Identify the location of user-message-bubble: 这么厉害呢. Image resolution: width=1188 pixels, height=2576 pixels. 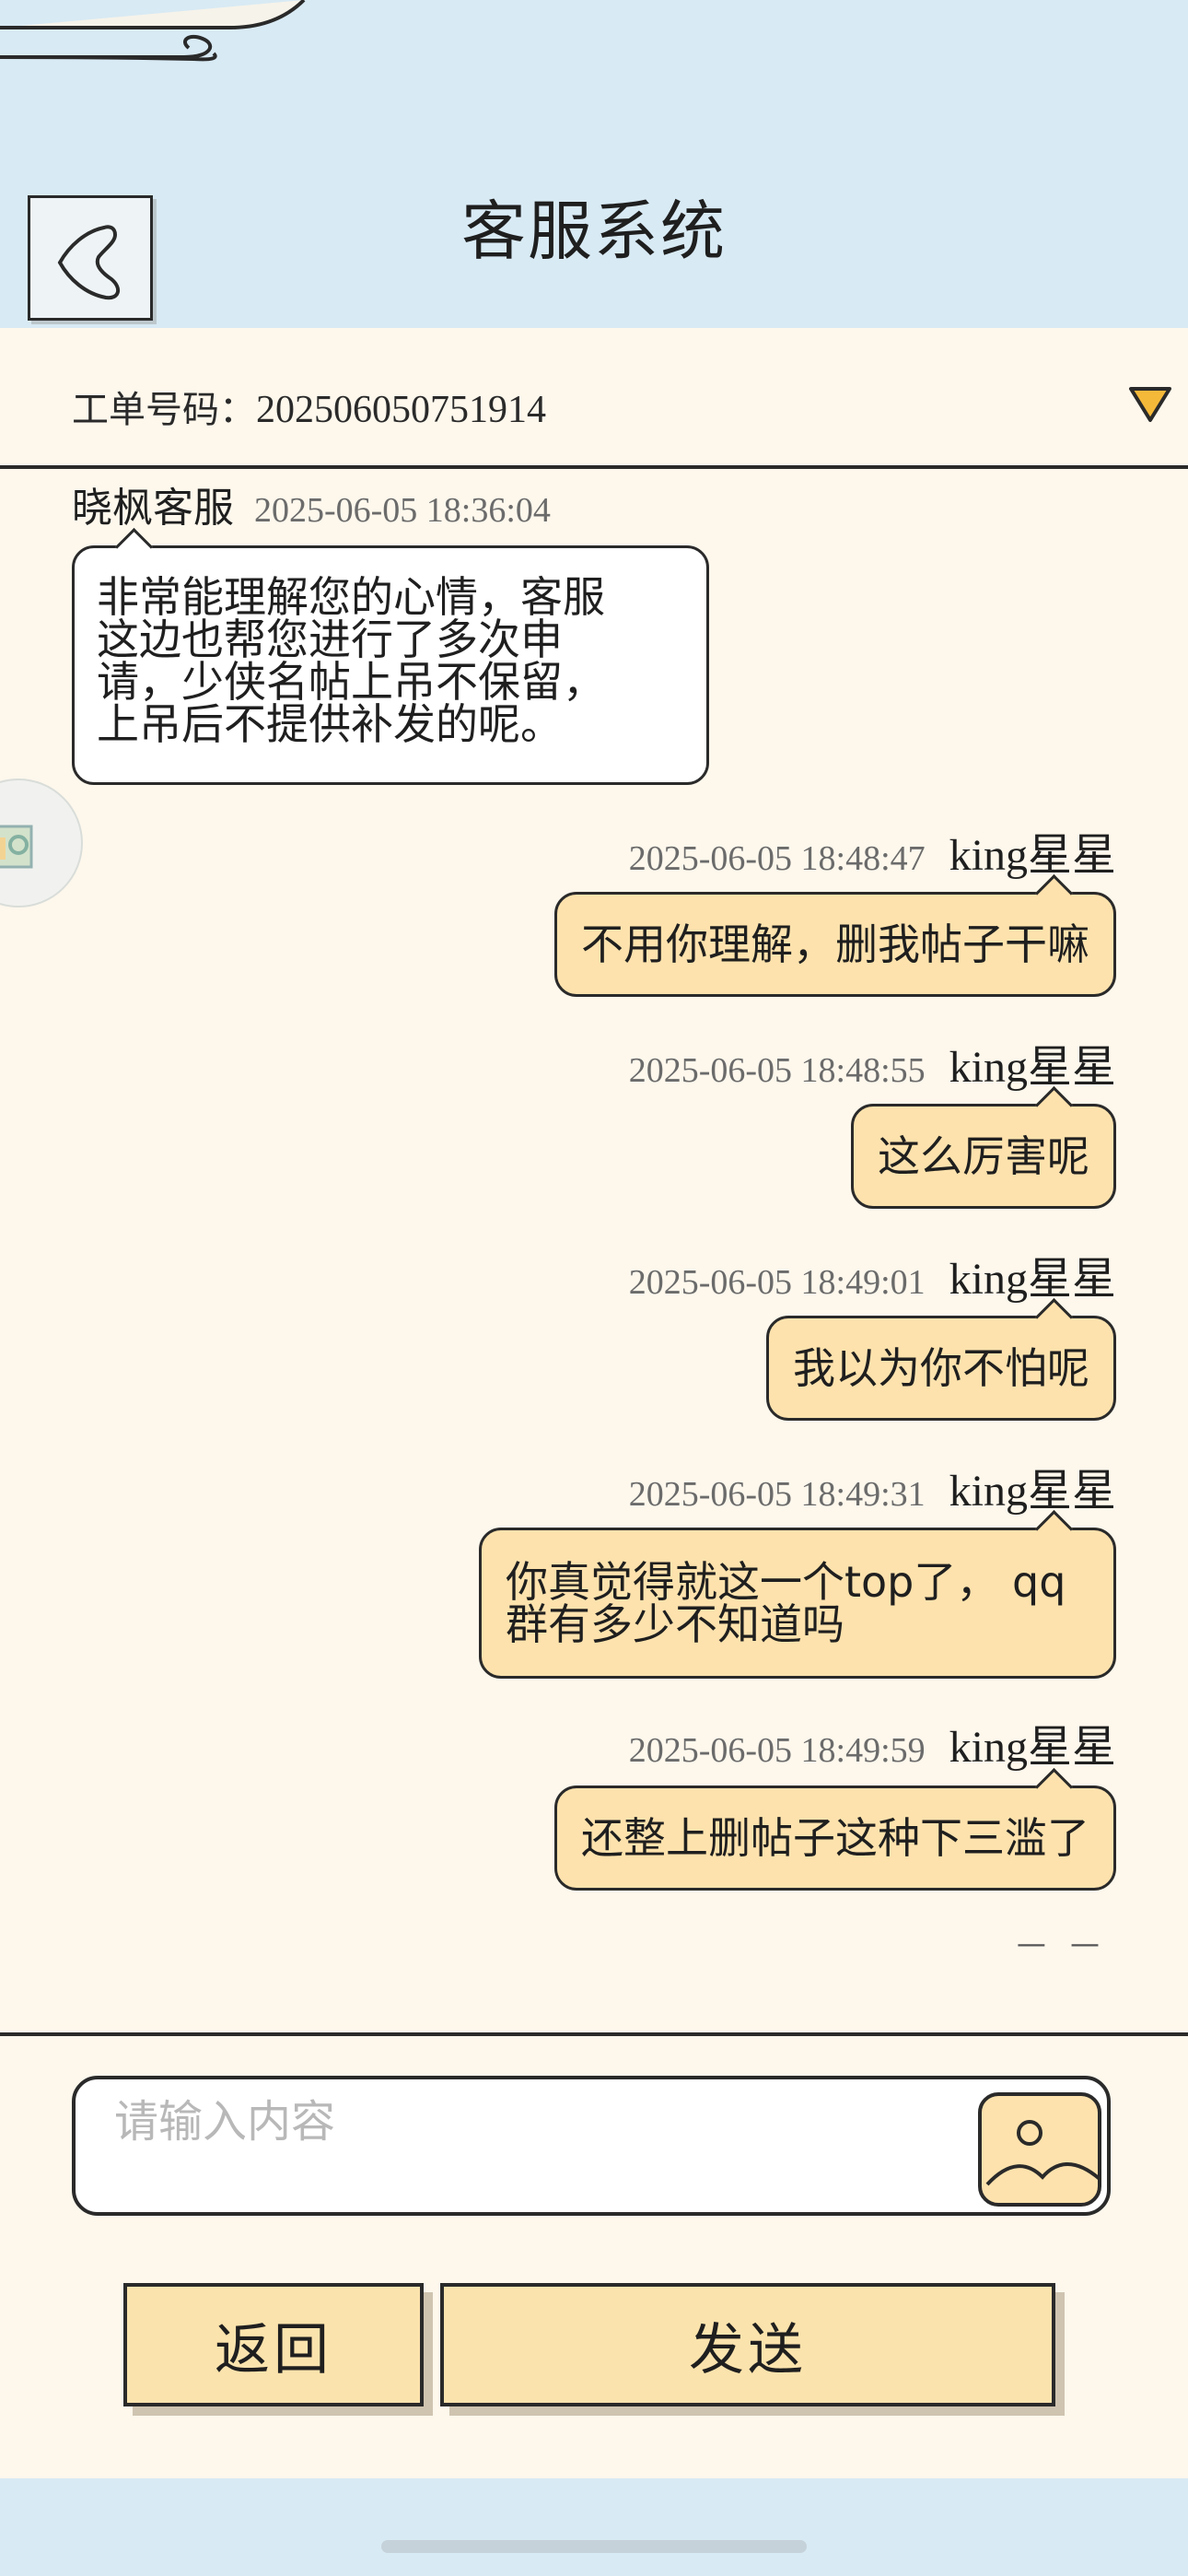
(983, 1147).